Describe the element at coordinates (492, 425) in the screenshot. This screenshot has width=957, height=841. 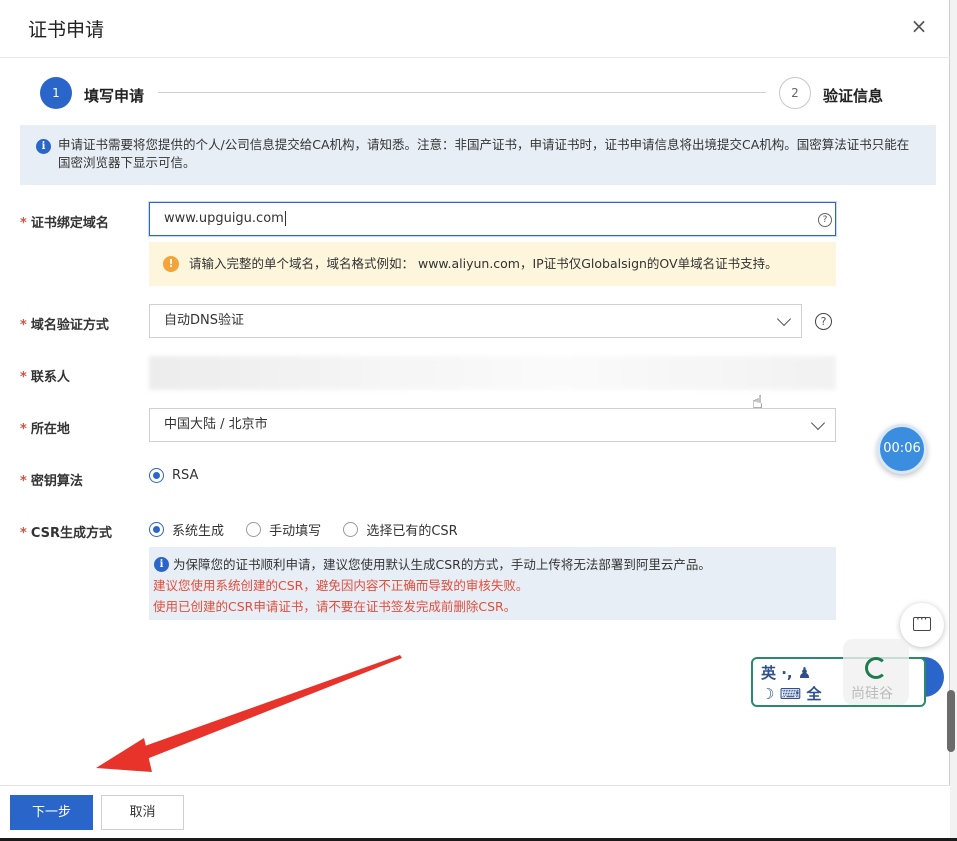
I see `location-select: 中国大陆 / 北京市` at that location.